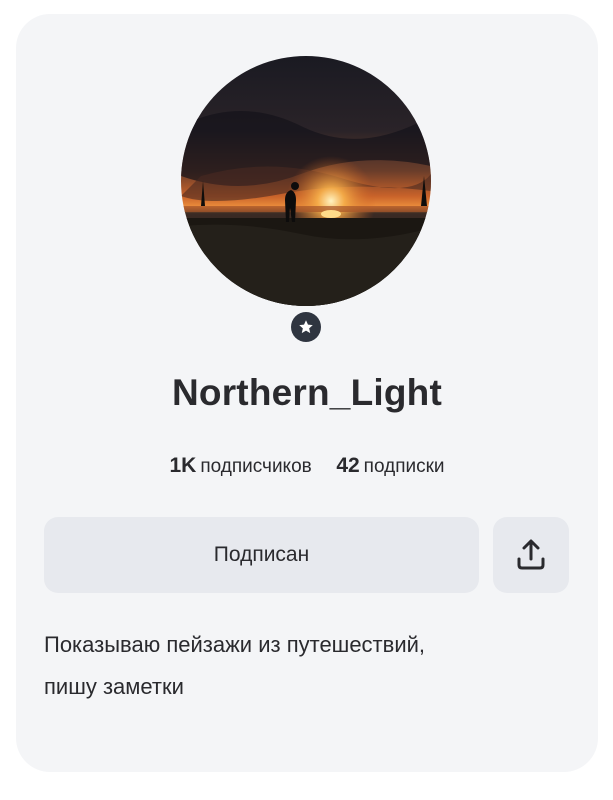 The image size is (613, 800). I want to click on share-button, so click(531, 555).